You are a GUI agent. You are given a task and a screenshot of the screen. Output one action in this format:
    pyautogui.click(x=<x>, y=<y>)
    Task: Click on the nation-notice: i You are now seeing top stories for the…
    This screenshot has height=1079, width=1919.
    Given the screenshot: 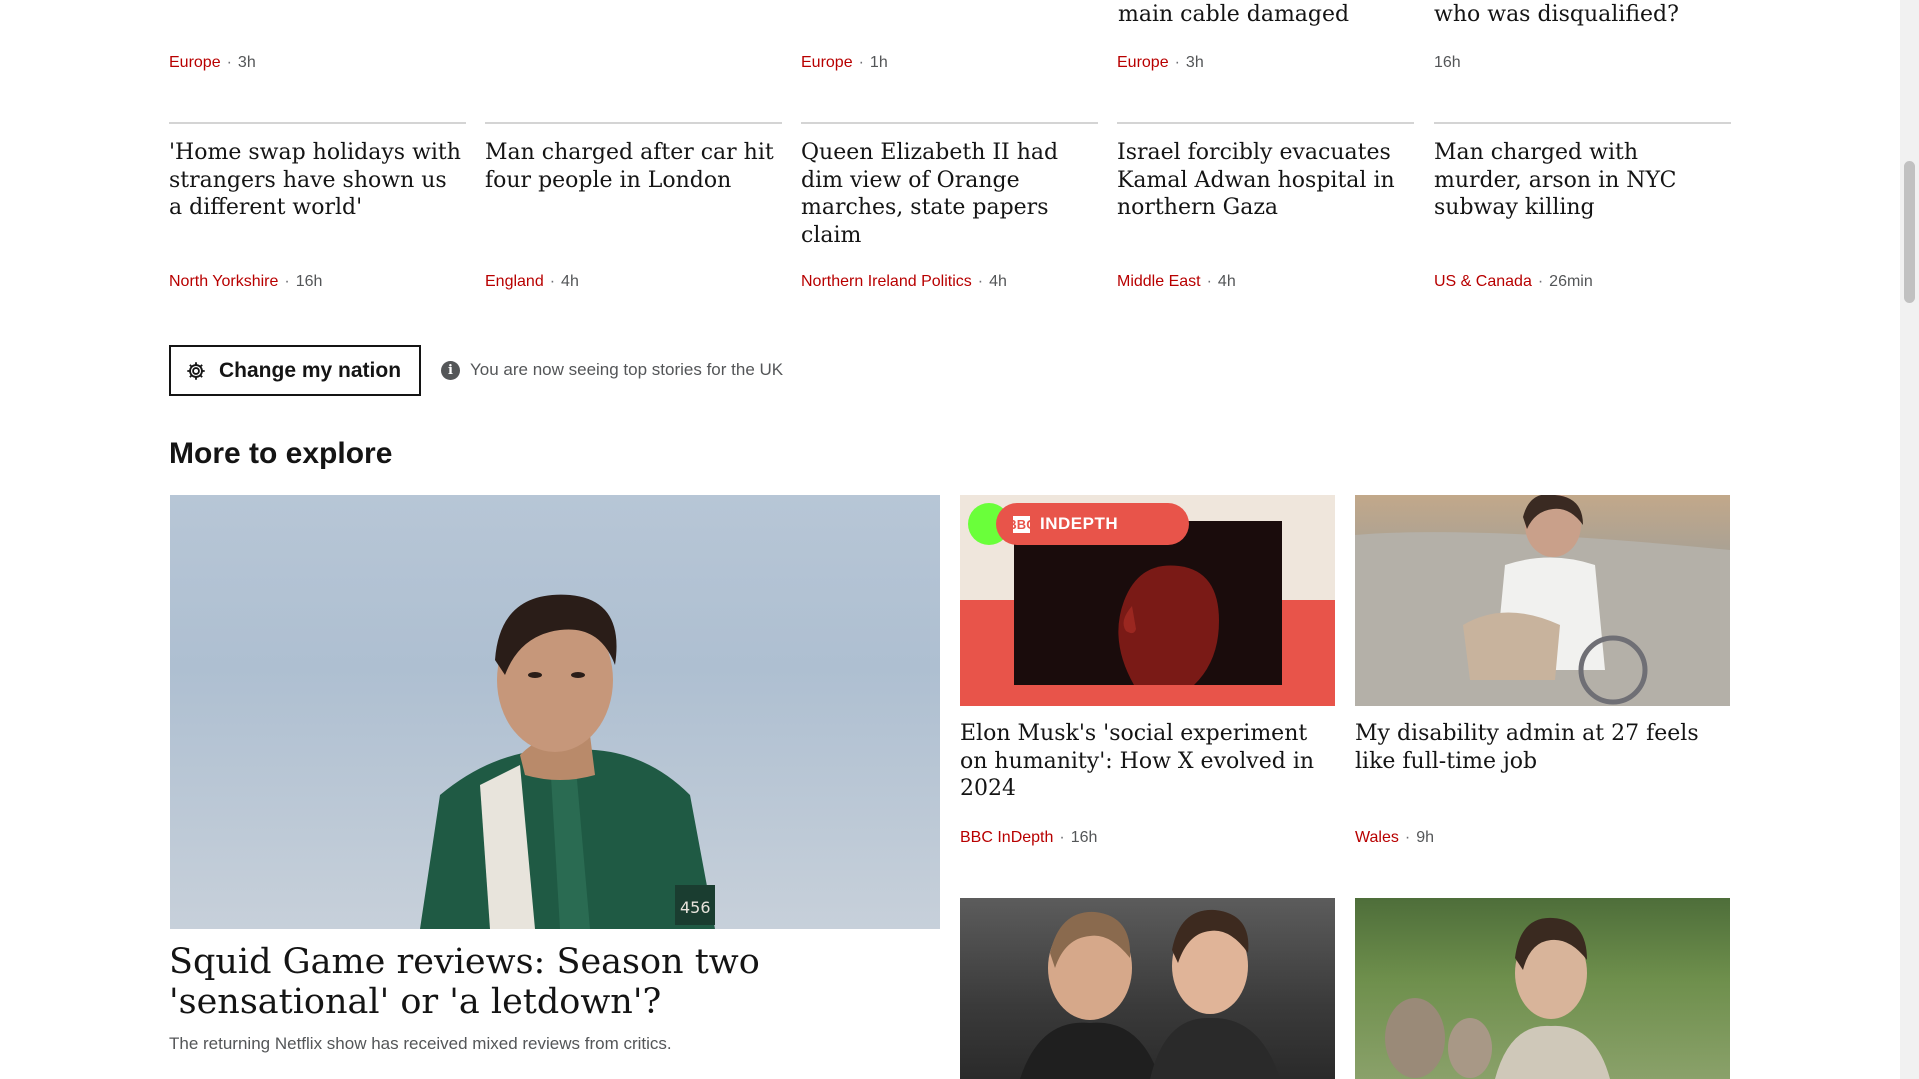 What is the action you would take?
    pyautogui.click(x=612, y=370)
    